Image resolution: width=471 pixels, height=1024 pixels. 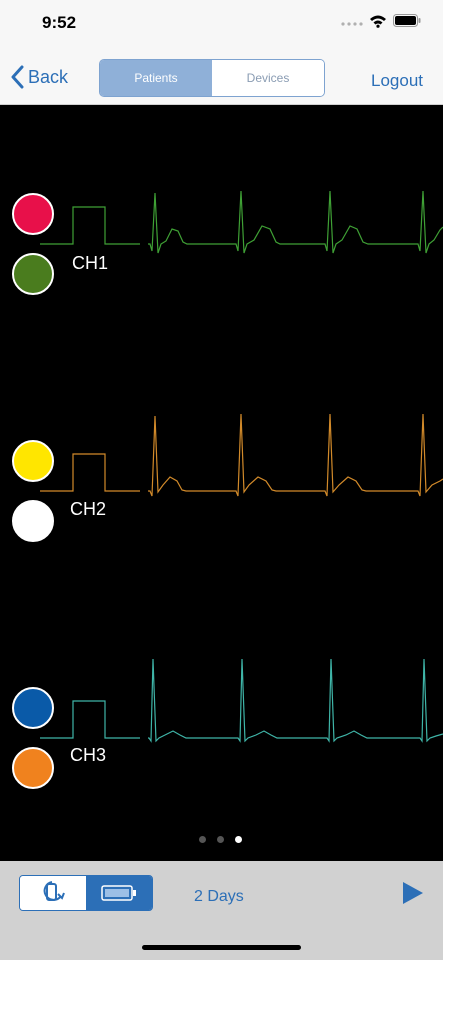 I want to click on ch3-label: CH3, so click(x=88, y=755).